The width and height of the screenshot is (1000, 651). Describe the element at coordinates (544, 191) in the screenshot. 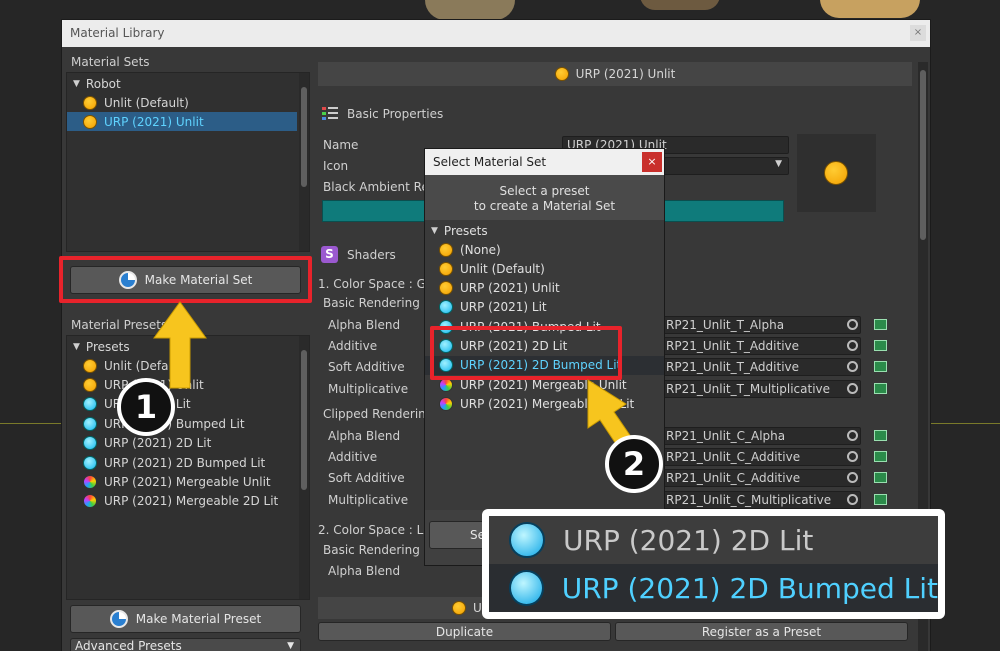

I see `dialog-instruction-line1: Select a preset` at that location.